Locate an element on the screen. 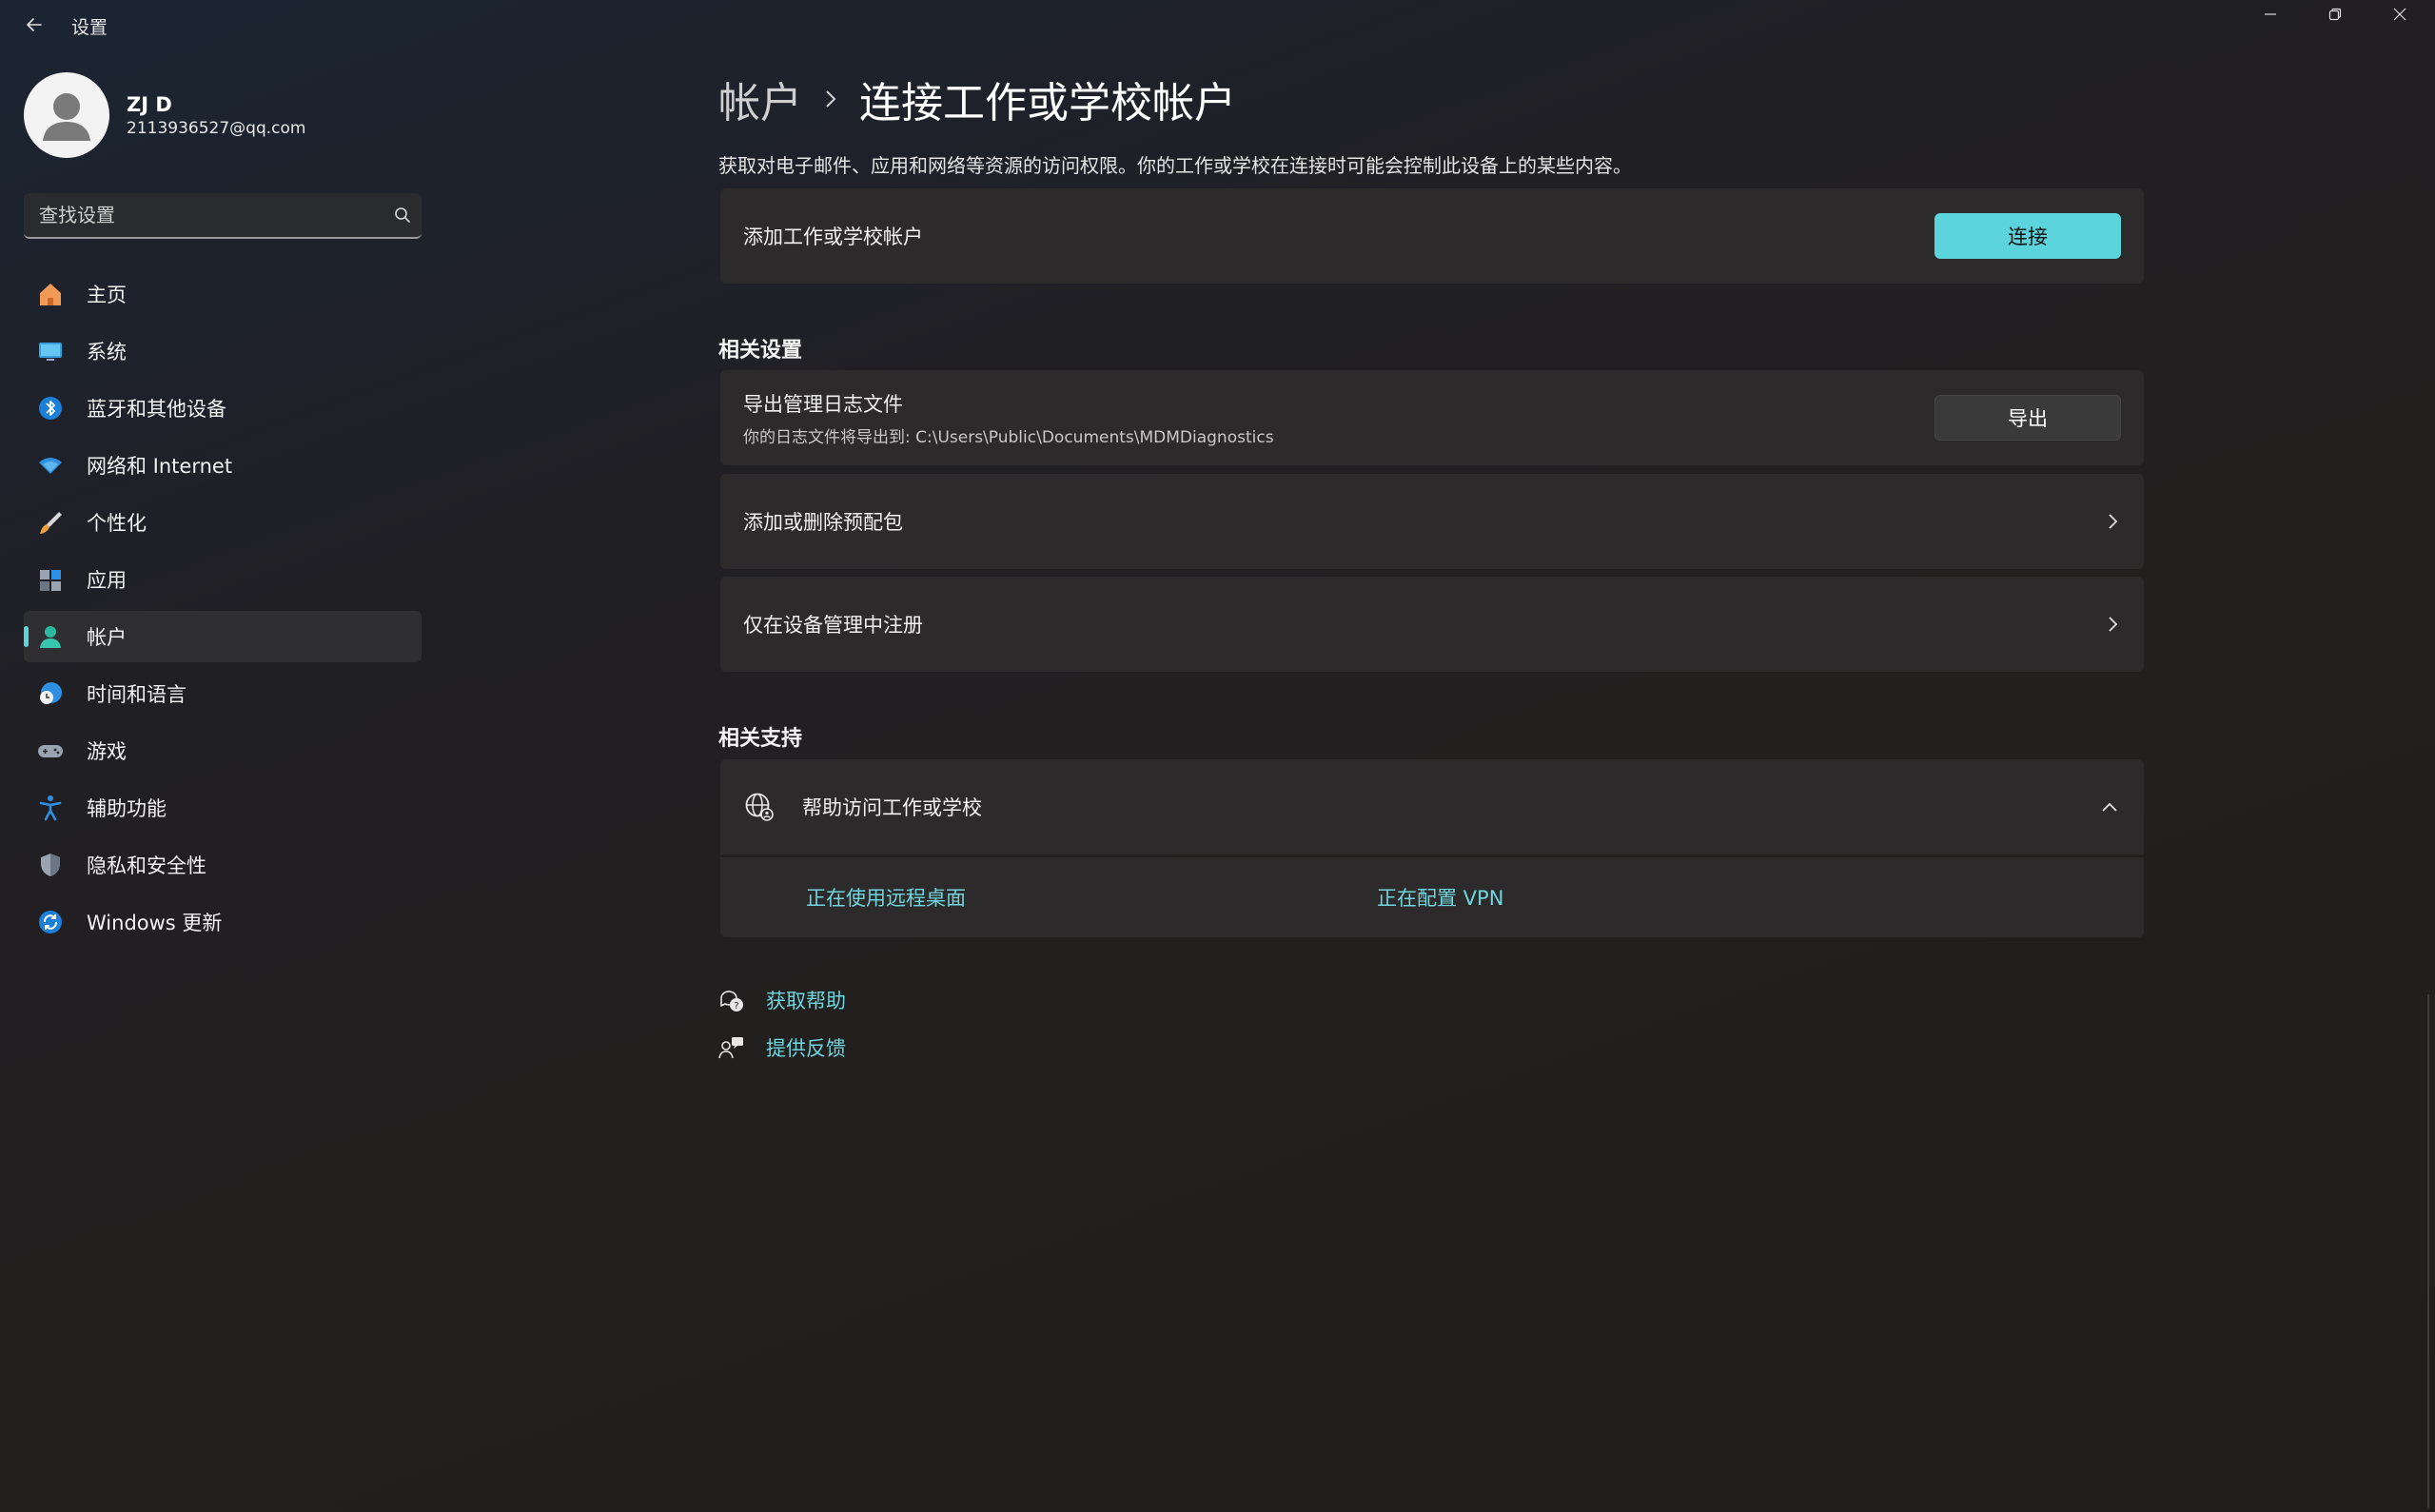 This screenshot has width=2435, height=1512. accessibility-icon is located at coordinates (50, 808).